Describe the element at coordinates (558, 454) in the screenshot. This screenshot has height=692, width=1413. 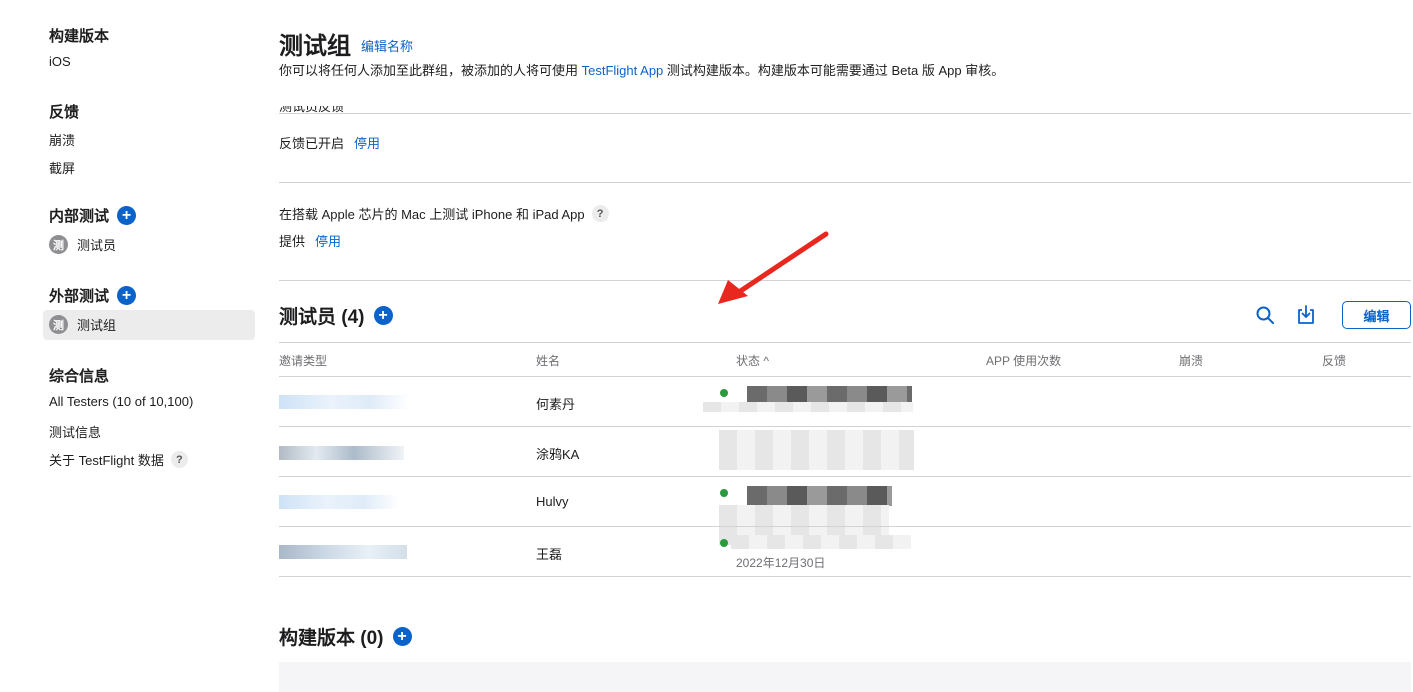
I see `tester-name: 涂鸦KA` at that location.